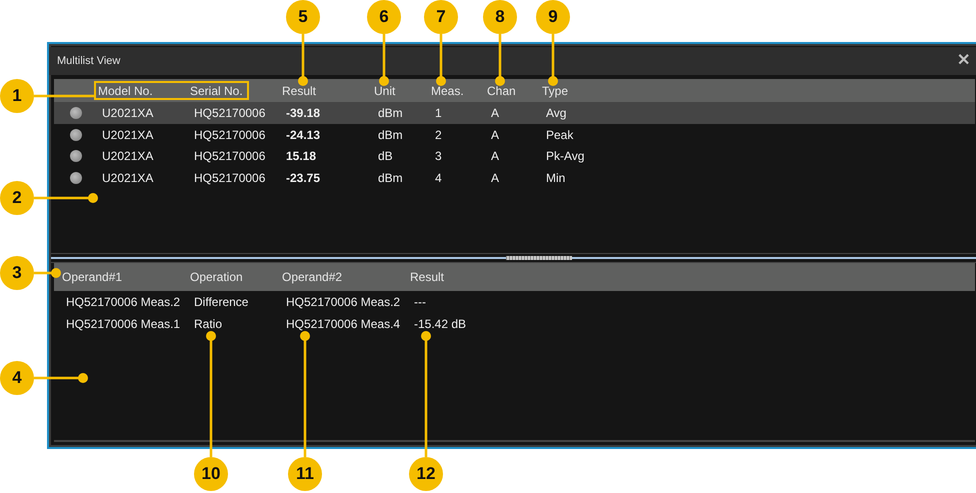 The height and width of the screenshot is (493, 976). I want to click on callout-number: 5, so click(303, 17).